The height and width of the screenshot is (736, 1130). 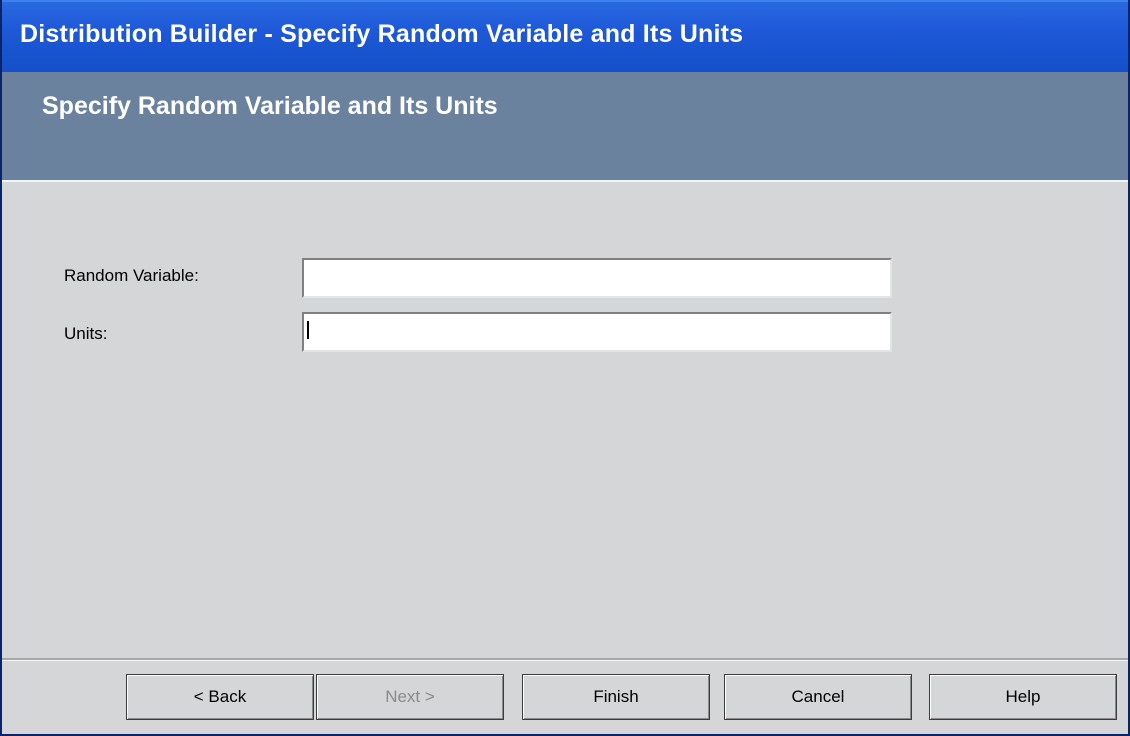 I want to click on units-input, so click(x=597, y=332).